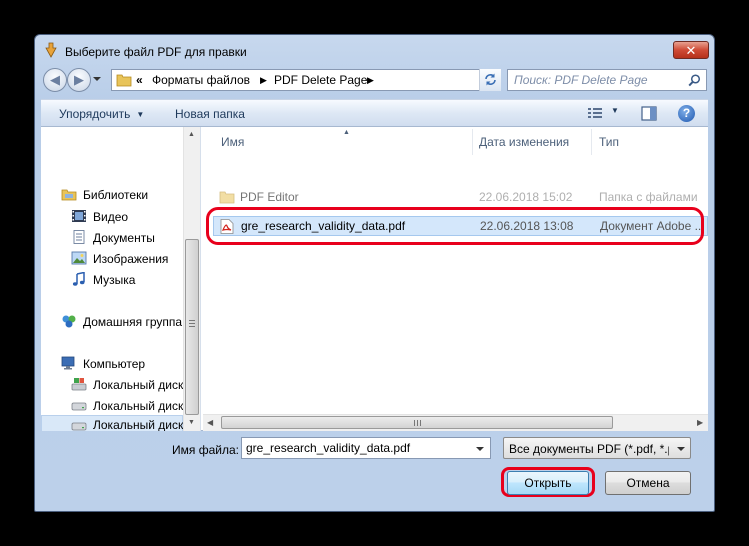  I want to click on filetype-dropdown, so click(681, 449).